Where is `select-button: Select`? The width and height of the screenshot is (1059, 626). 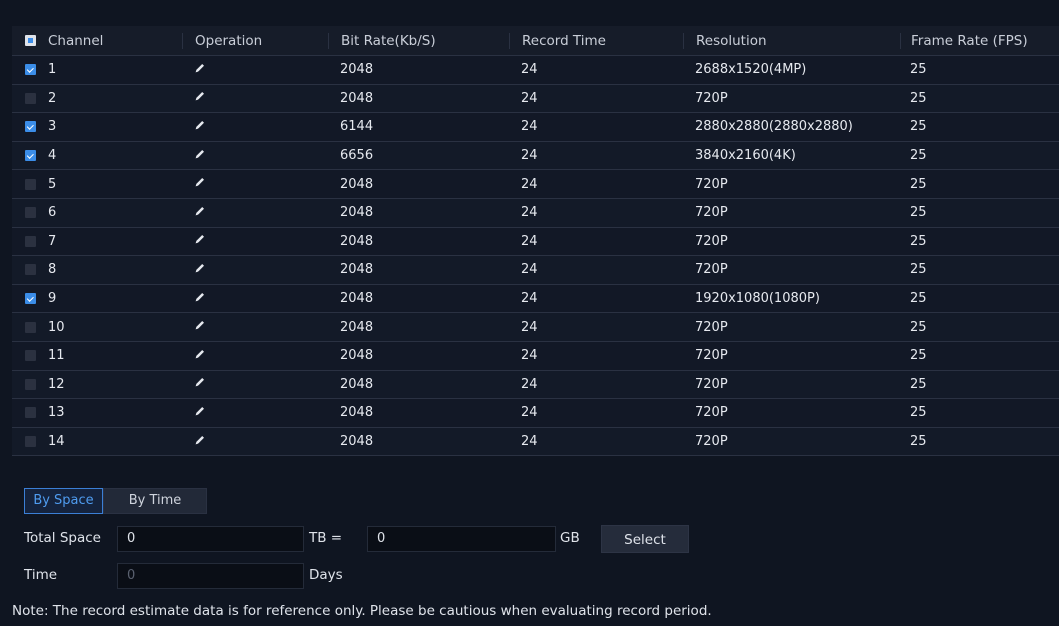
select-button: Select is located at coordinates (645, 539).